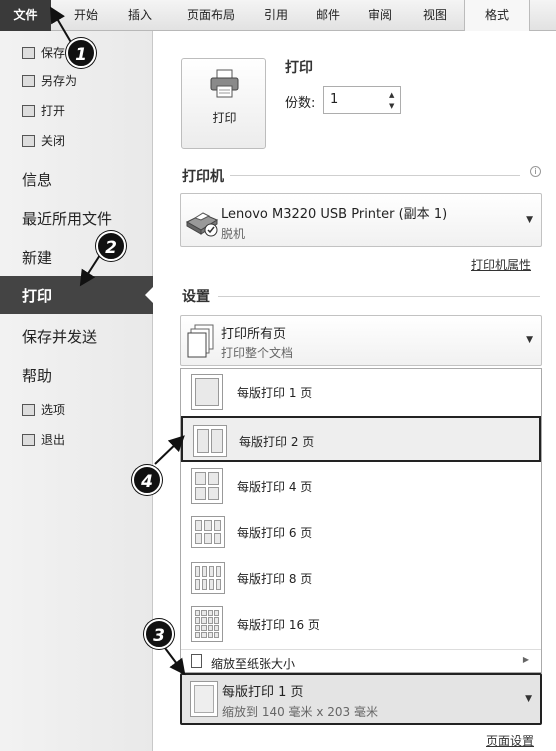 This screenshot has height=751, width=556. Describe the element at coordinates (535, 171) in the screenshot. I see `info-icon: i` at that location.